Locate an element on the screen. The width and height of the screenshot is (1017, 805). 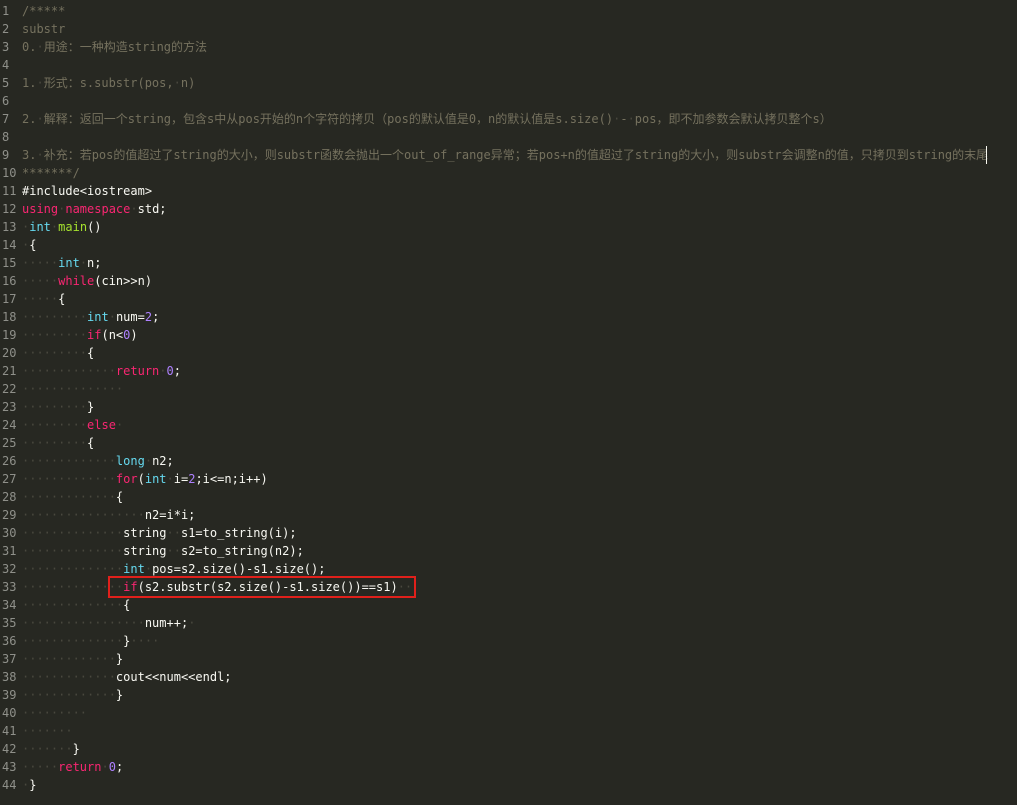
line-number: 16 is located at coordinates (9, 281).